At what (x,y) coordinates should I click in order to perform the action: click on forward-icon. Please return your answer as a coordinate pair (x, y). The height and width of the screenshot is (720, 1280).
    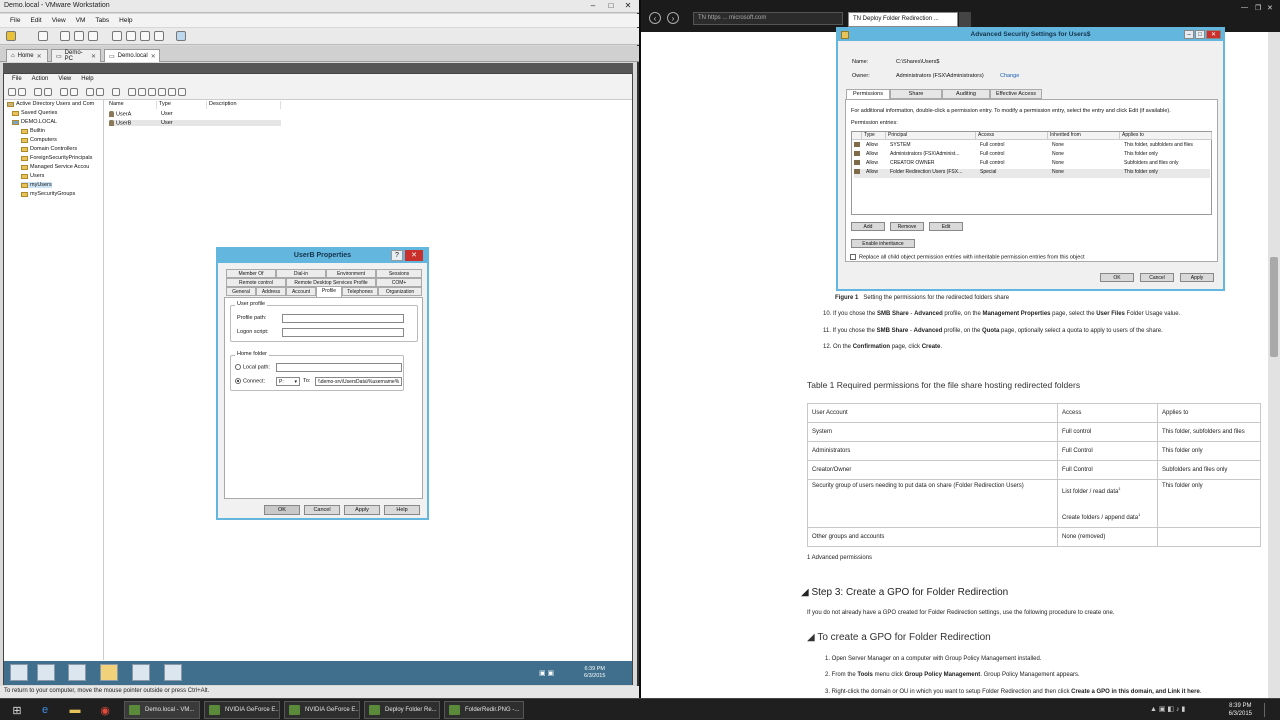
    Looking at the image, I should click on (22, 92).